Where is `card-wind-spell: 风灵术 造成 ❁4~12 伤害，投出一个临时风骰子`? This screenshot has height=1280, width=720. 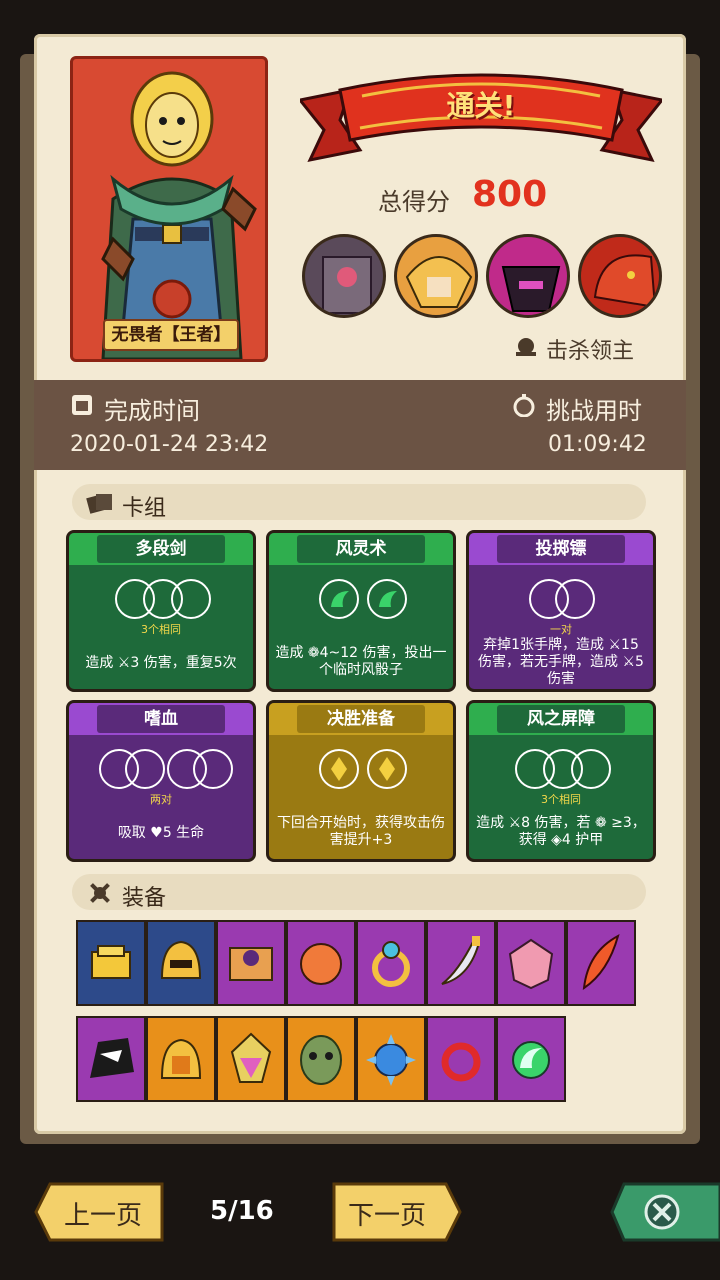 card-wind-spell: 风灵术 造成 ❁4~12 伤害，投出一个临时风骰子 is located at coordinates (361, 611).